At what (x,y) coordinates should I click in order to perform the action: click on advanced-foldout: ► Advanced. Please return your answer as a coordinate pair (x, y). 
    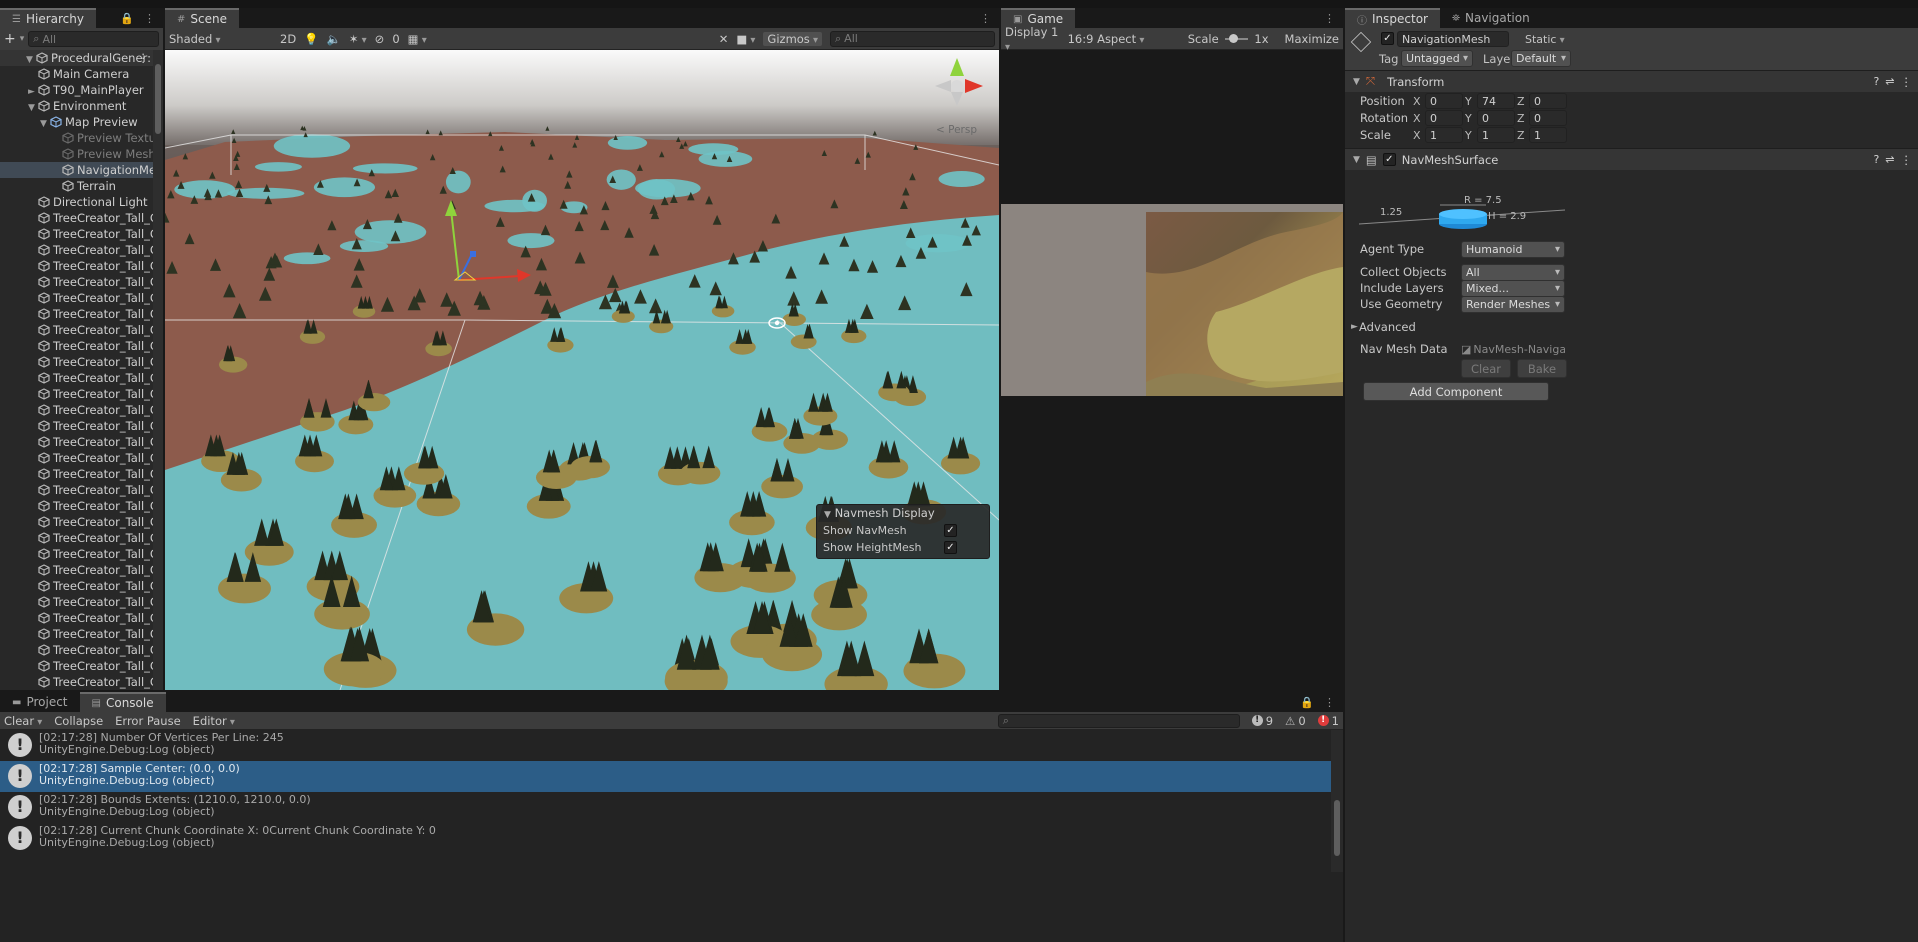
    Looking at the image, I should click on (1631, 327).